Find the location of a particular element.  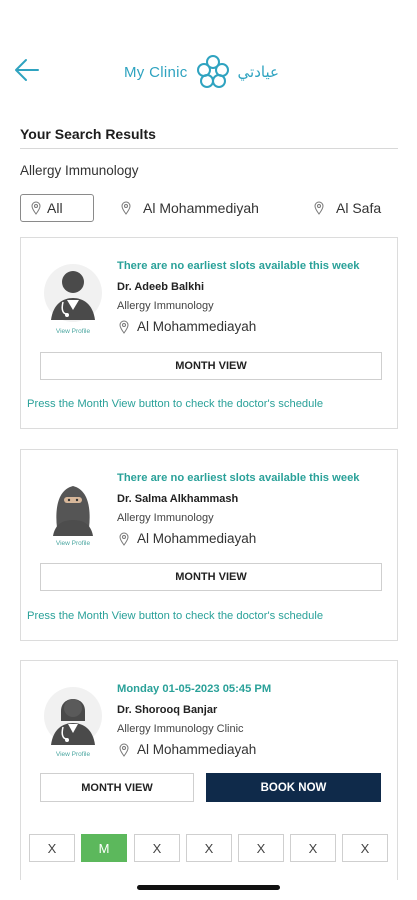

female-doctor-icon is located at coordinates (73, 716).